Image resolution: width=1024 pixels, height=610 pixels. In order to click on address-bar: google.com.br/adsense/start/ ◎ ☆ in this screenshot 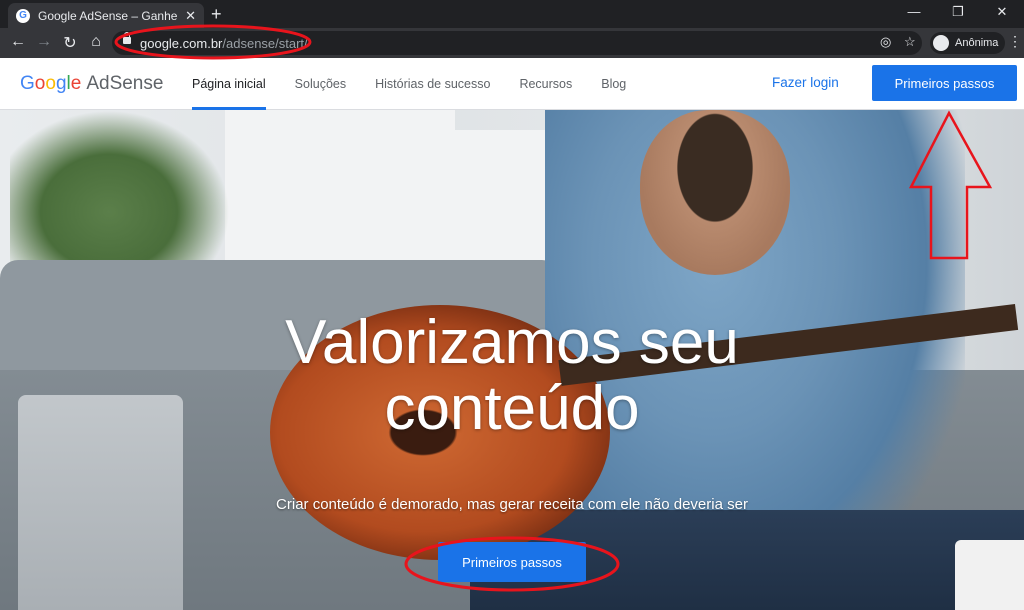, I will do `click(517, 43)`.